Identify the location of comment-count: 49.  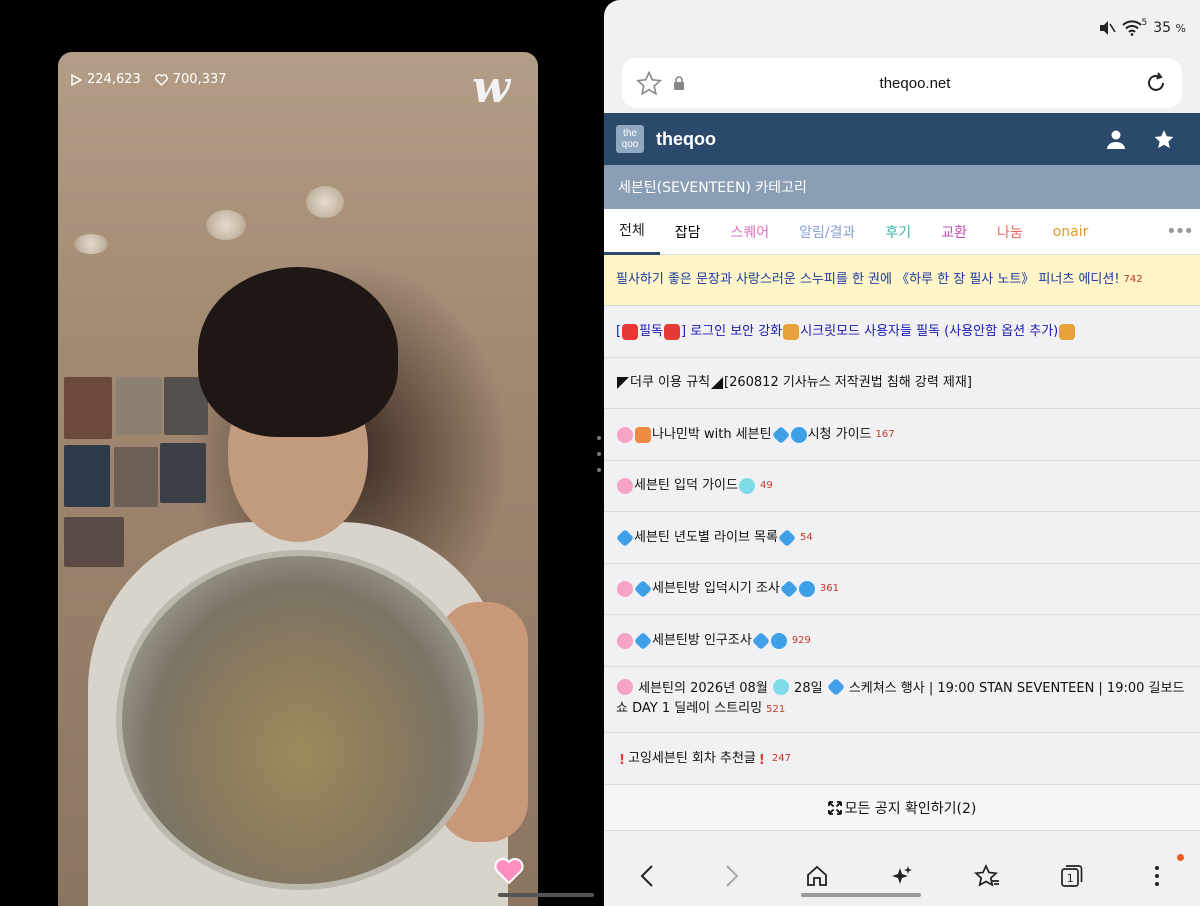
(766, 485).